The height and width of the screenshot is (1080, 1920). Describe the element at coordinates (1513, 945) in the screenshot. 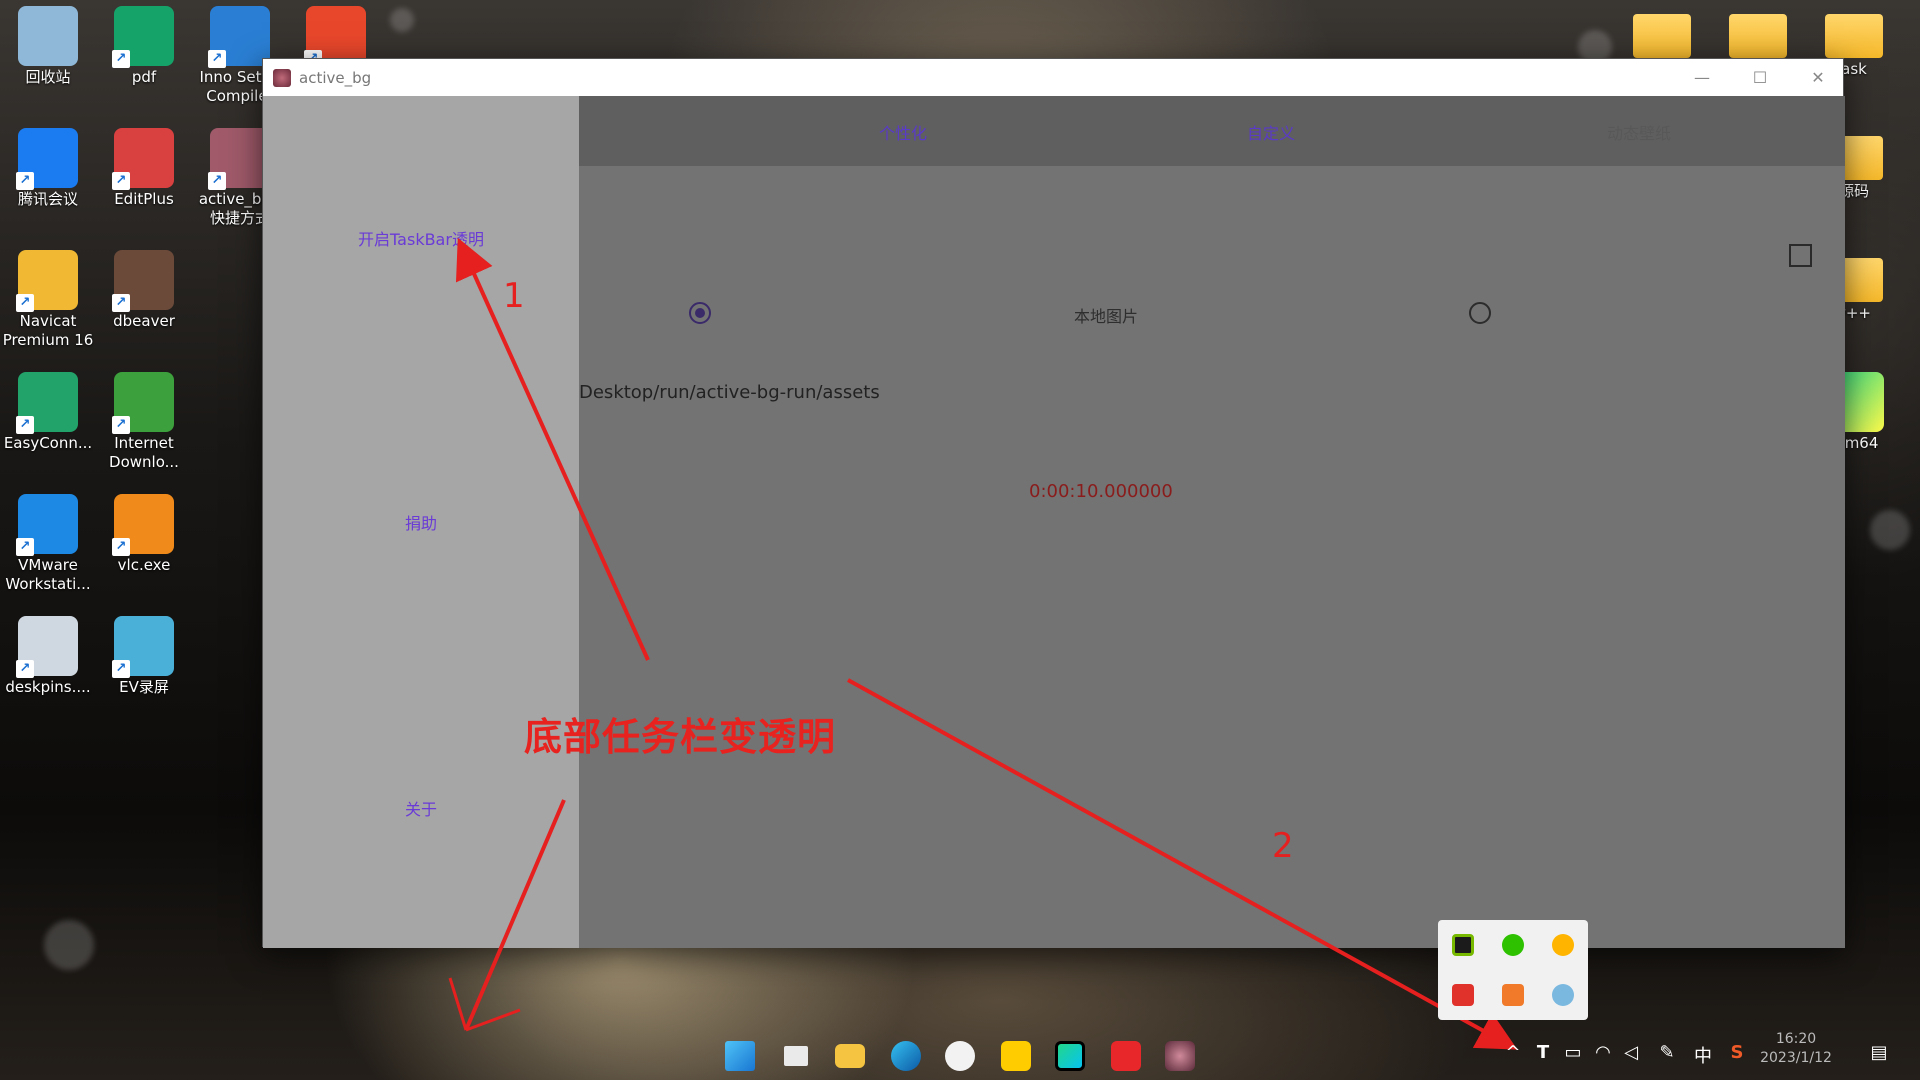

I see `wechat-icon` at that location.